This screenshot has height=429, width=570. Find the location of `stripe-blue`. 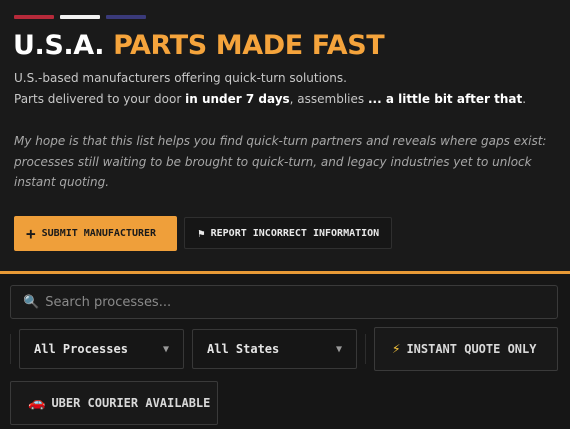

stripe-blue is located at coordinates (126, 17).